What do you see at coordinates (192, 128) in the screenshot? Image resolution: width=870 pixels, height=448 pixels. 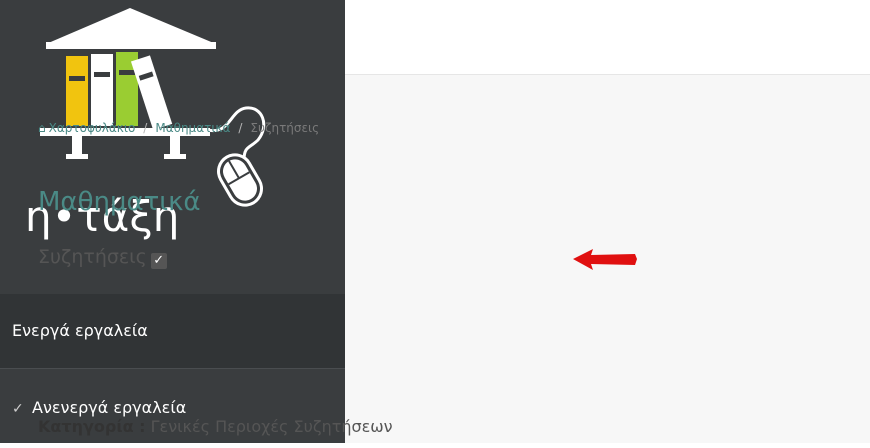 I see `breadcrumb-course-link: Μαθηματικά` at bounding box center [192, 128].